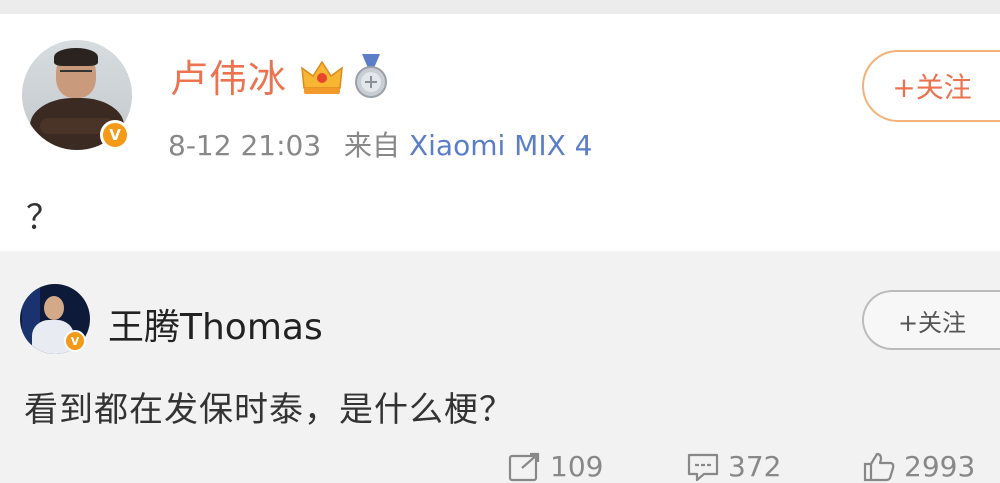  Describe the element at coordinates (500, 466) in the screenshot. I see `action-bar: 109 372 2993` at that location.